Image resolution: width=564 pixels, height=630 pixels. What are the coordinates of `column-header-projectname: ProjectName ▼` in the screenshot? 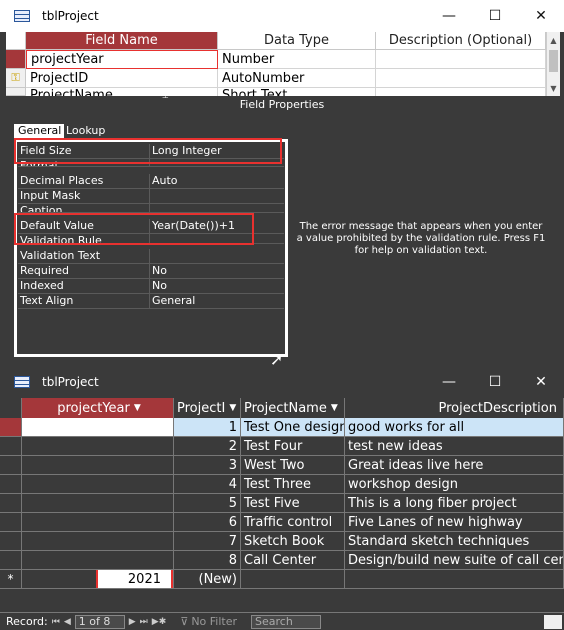 It's located at (293, 408).